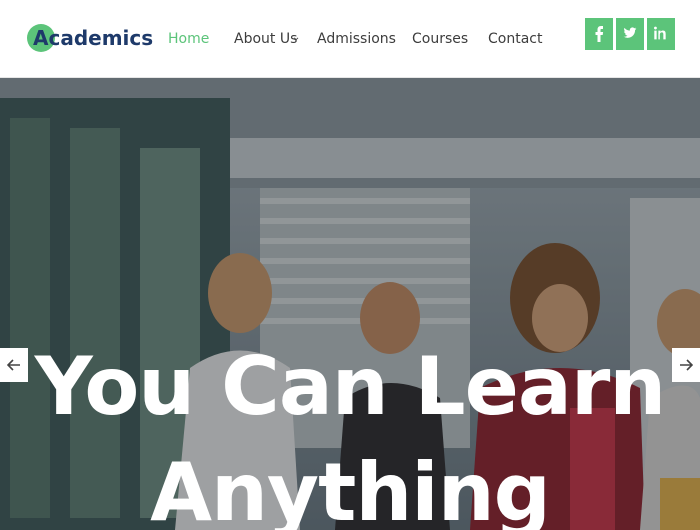 The height and width of the screenshot is (530, 700). Describe the element at coordinates (14, 365) in the screenshot. I see `arrow-left-icon` at that location.